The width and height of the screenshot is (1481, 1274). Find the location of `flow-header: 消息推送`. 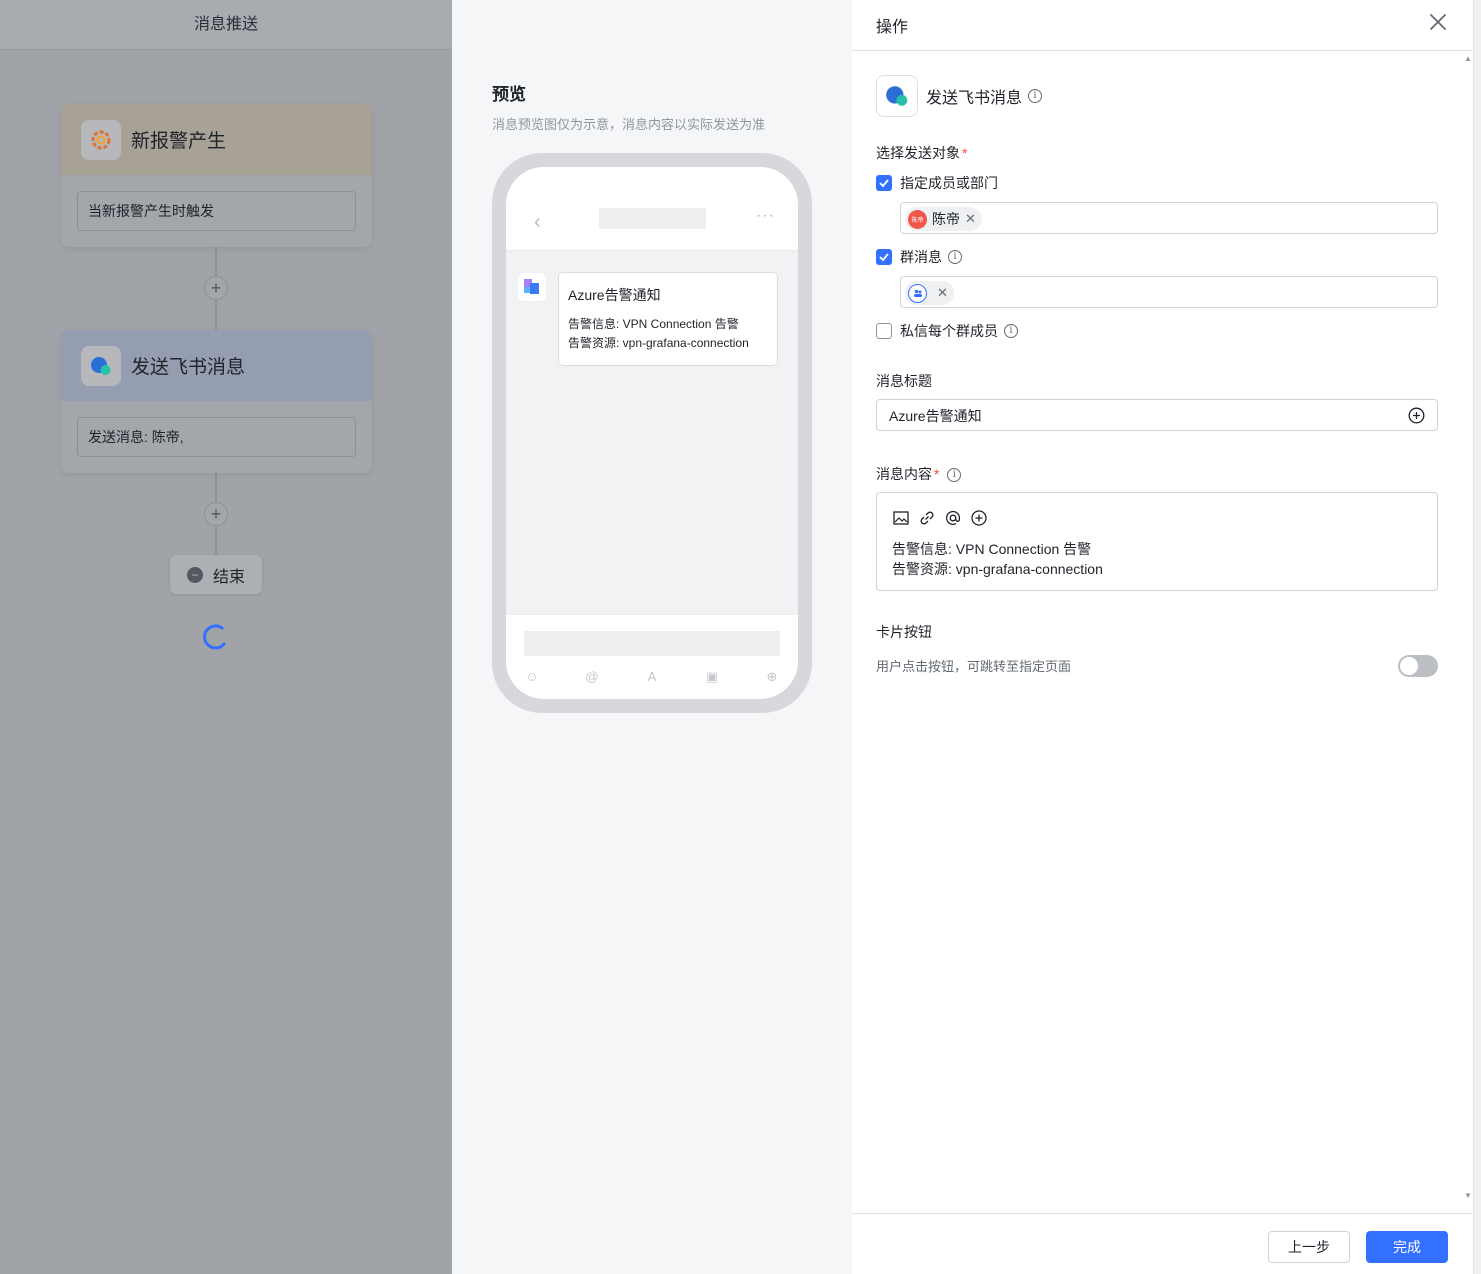

flow-header: 消息推送 is located at coordinates (226, 25).